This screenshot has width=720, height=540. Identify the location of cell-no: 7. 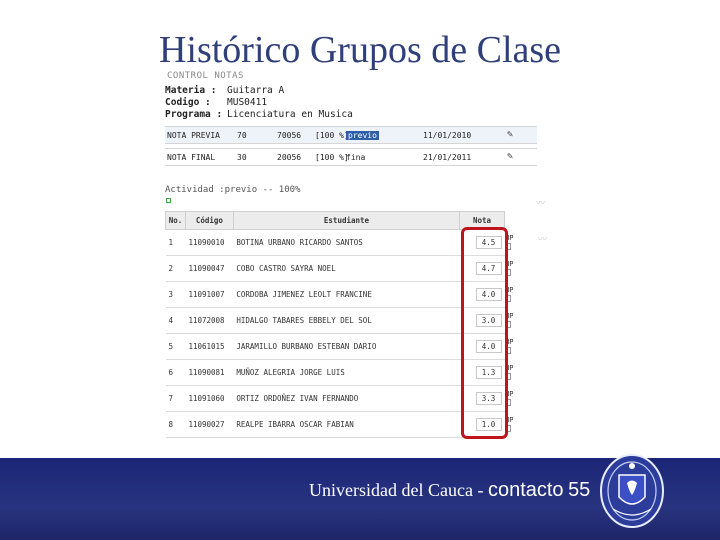
(175, 398).